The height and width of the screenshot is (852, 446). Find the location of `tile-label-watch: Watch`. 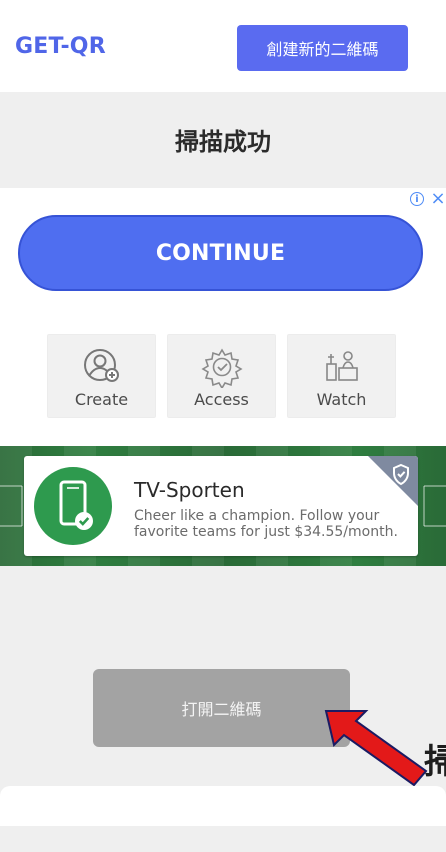

tile-label-watch: Watch is located at coordinates (341, 399).